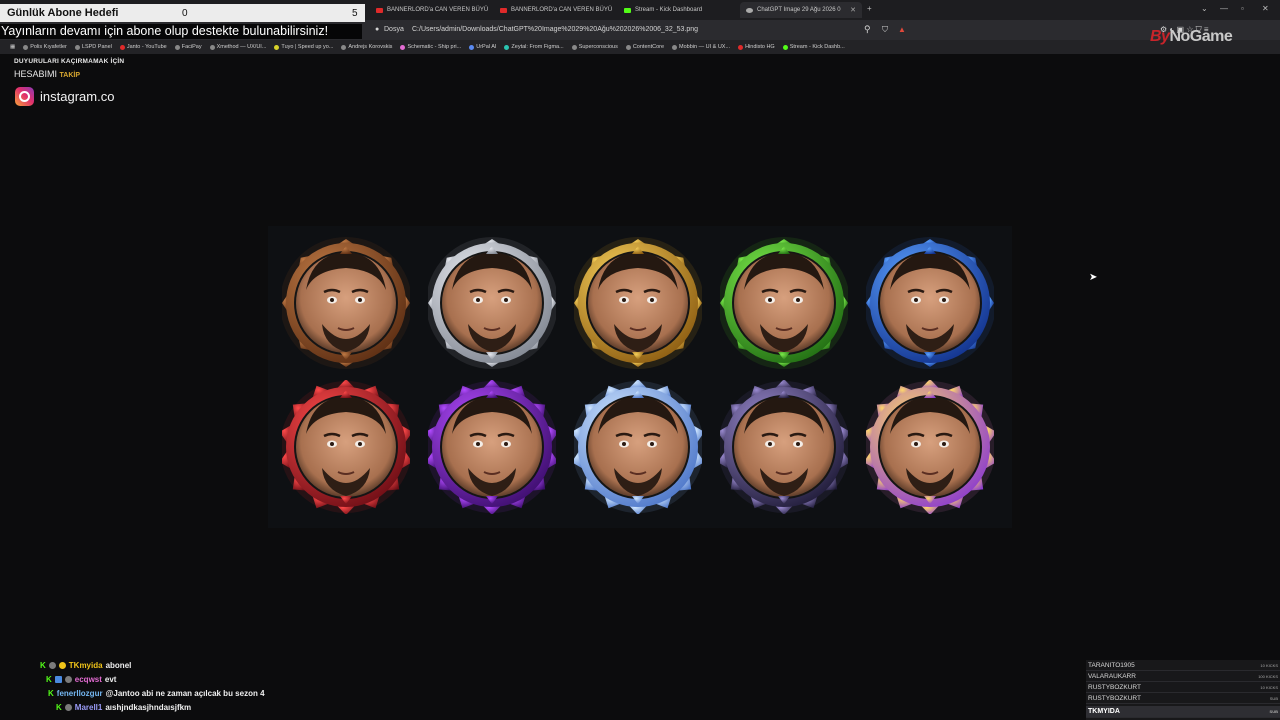 The image size is (1280, 720). I want to click on tab-label: Stream - Kick Dashboard, so click(669, 10).